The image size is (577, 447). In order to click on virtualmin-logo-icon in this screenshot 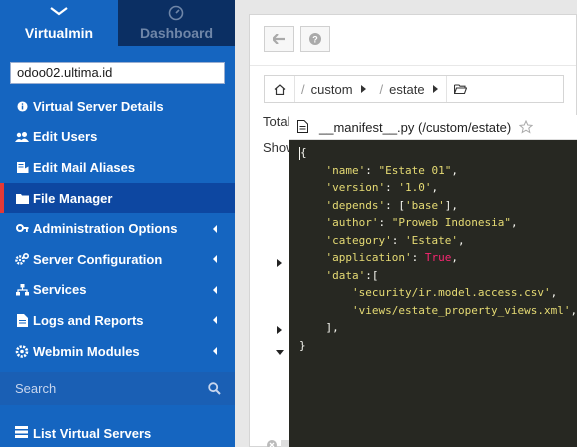, I will do `click(59, 11)`.